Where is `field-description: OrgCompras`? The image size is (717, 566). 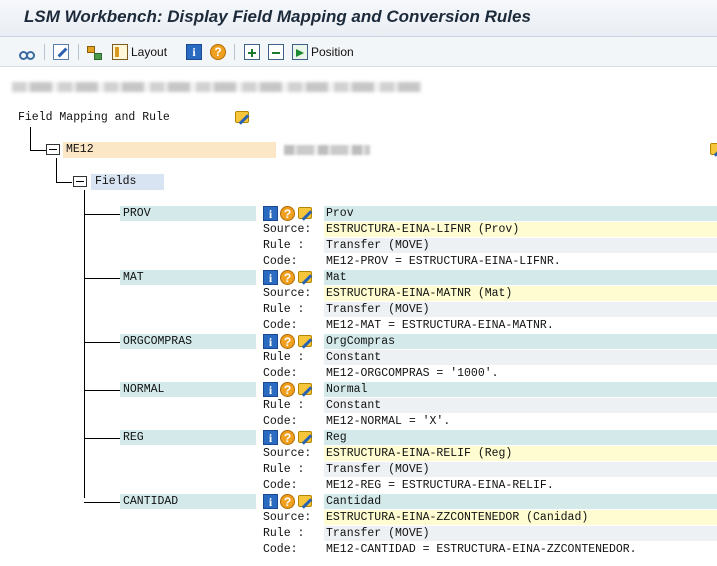 field-description: OrgCompras is located at coordinates (361, 341).